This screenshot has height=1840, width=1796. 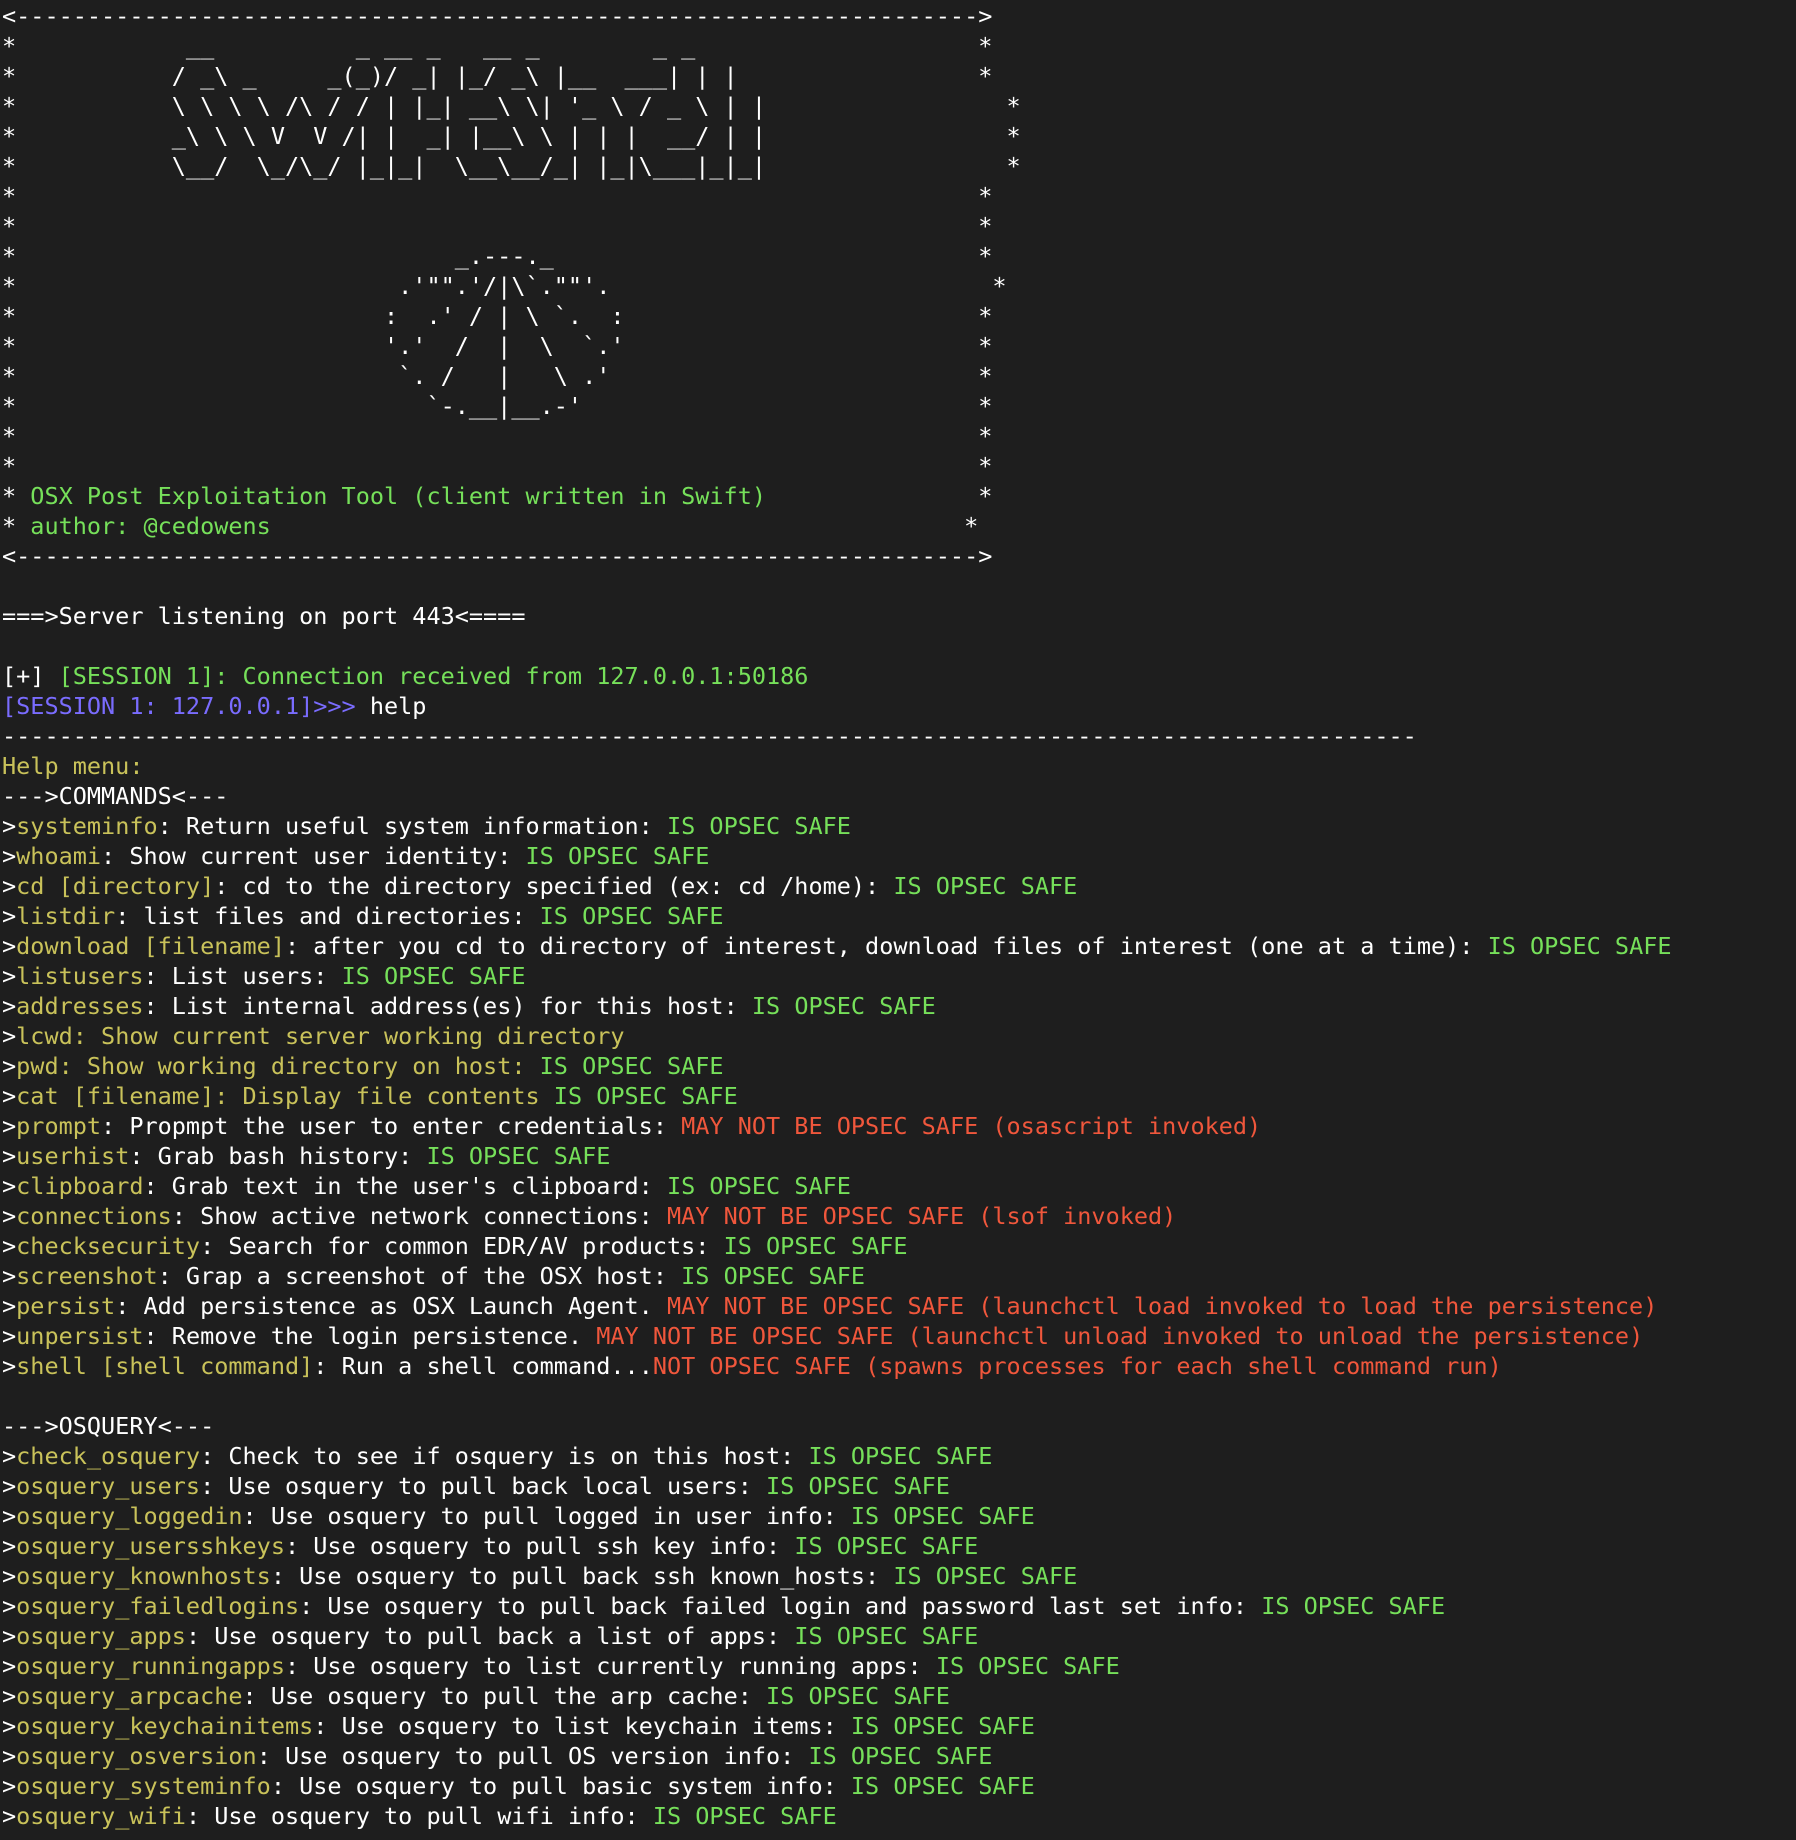 What do you see at coordinates (150, 1546) in the screenshot?
I see `terminal-text: osquery_usersshkeys` at bounding box center [150, 1546].